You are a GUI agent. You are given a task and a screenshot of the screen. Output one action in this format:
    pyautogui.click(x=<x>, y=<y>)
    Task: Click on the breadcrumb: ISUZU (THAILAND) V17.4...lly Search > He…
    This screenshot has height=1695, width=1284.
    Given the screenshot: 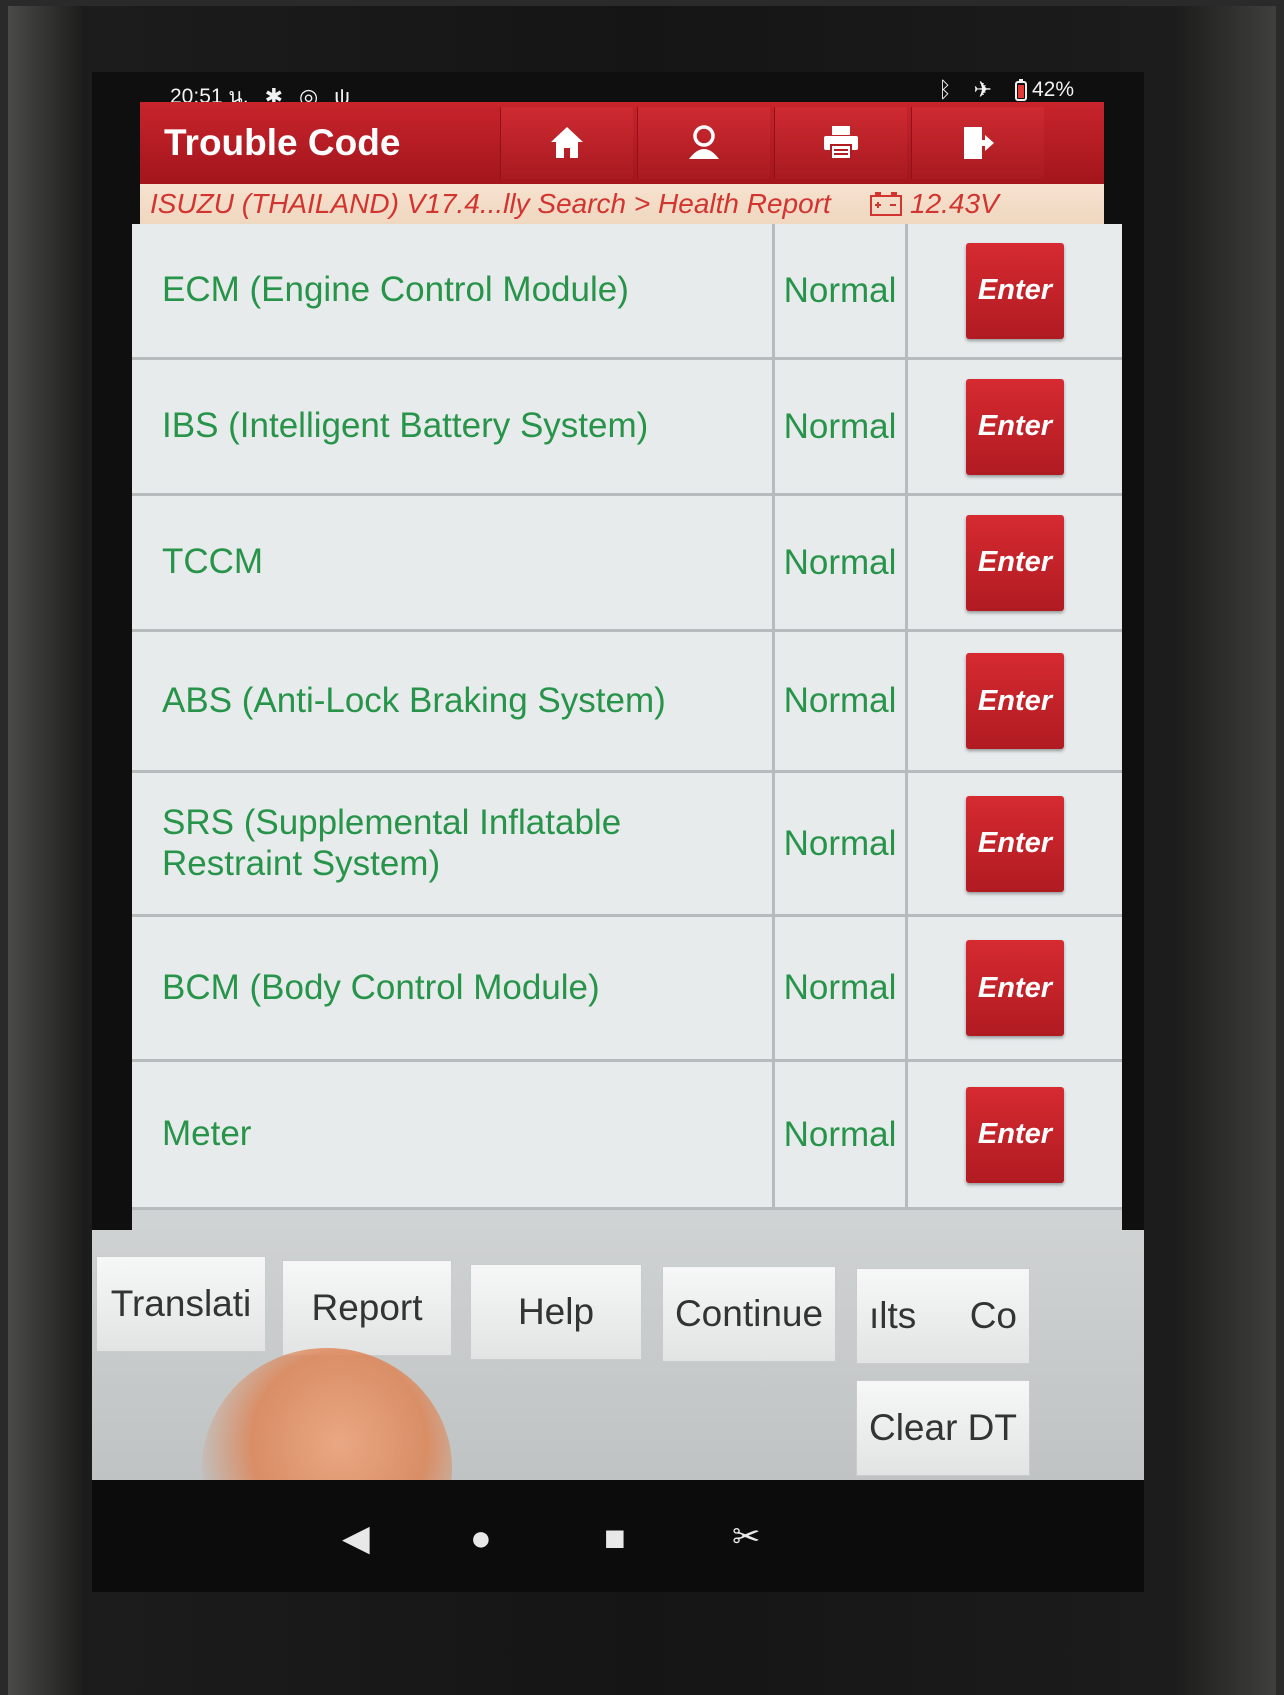 What is the action you would take?
    pyautogui.click(x=622, y=204)
    